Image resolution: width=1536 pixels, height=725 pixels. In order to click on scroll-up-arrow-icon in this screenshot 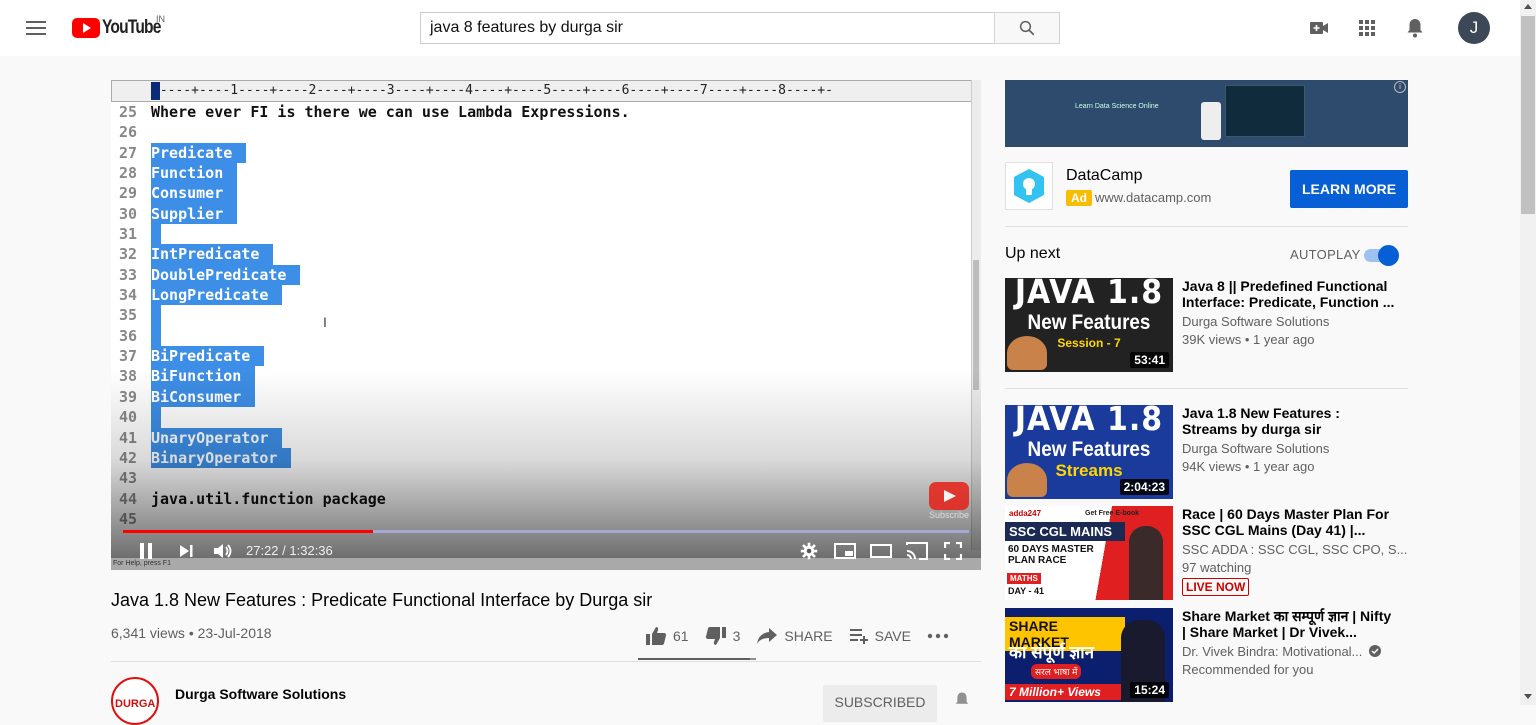, I will do `click(1528, 6)`.